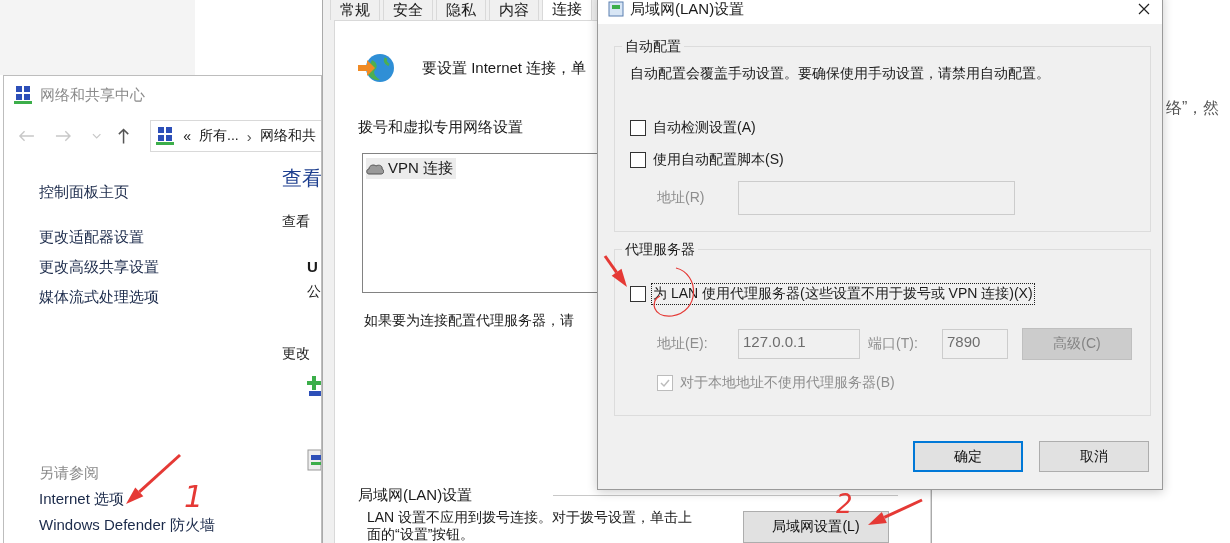 Image resolution: width=1230 pixels, height=543 pixels. I want to click on overflow-chevron: «, so click(187, 136).